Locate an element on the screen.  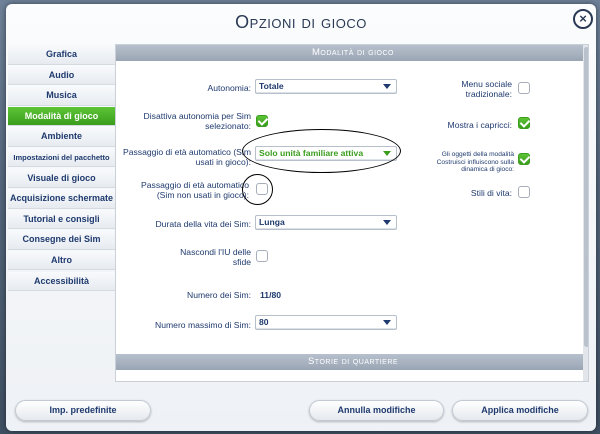
social-menu-label: Menu sociale tradizionale: is located at coordinates (486, 89).